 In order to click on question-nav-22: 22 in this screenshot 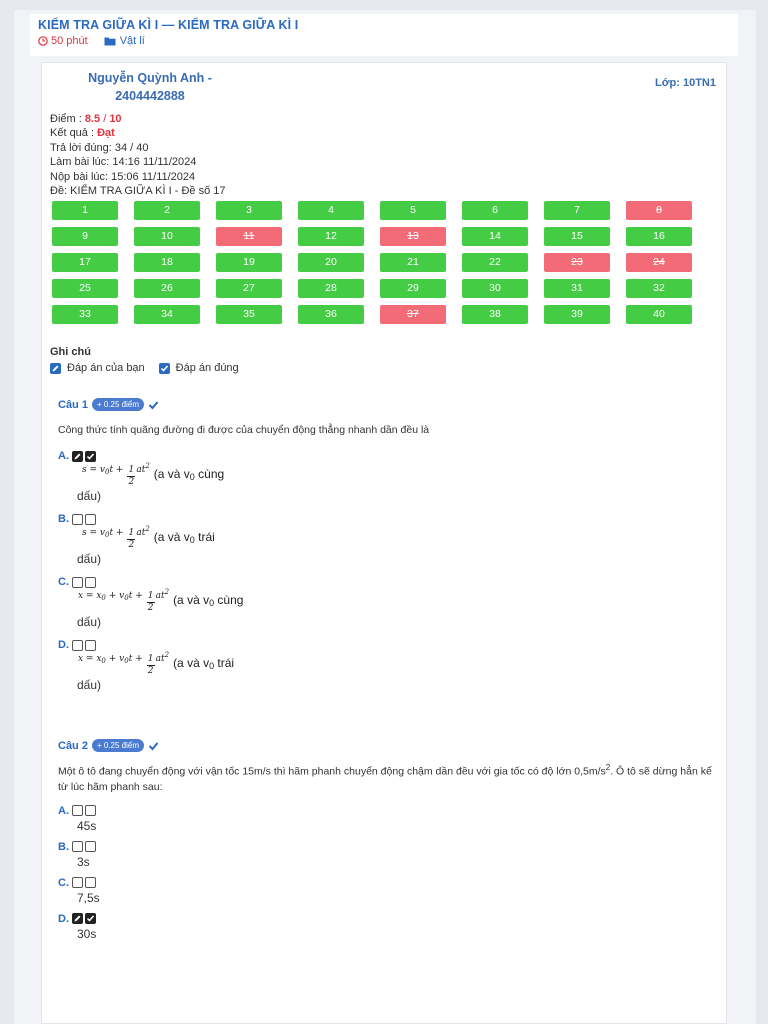, I will do `click(495, 262)`.